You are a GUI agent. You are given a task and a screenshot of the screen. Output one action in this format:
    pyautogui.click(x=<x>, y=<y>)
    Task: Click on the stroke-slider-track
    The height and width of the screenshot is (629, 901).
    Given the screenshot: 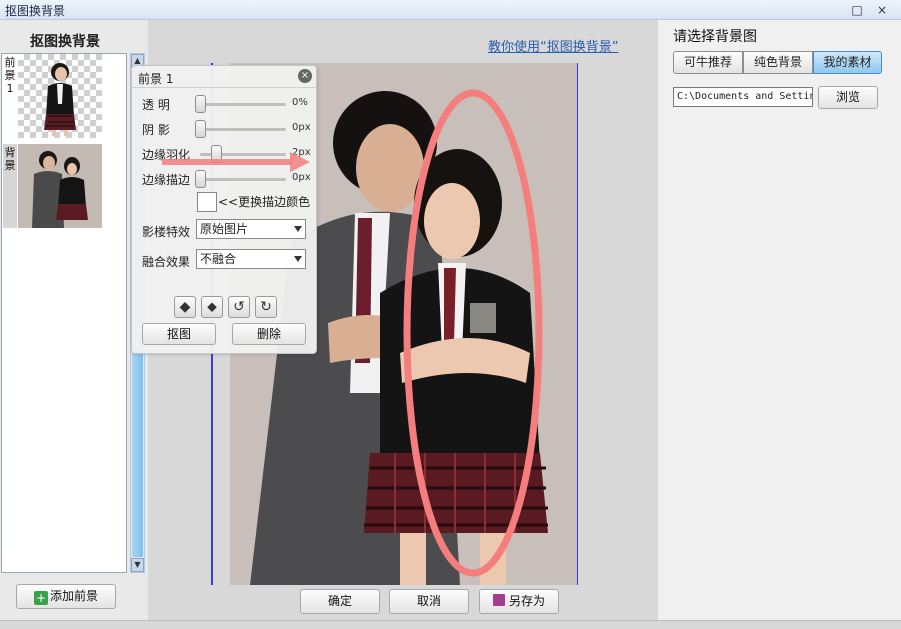 What is the action you would take?
    pyautogui.click(x=243, y=179)
    